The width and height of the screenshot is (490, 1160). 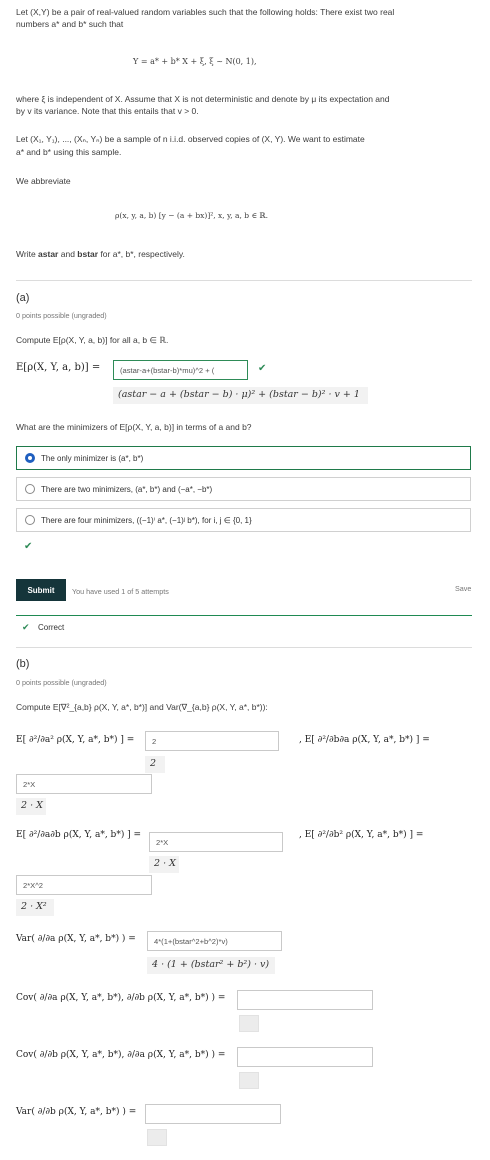 I want to click on e-ab-label: E[ ∂²/∂a∂b ρ(X, Y, a*, b*) ] =, so click(x=79, y=835).